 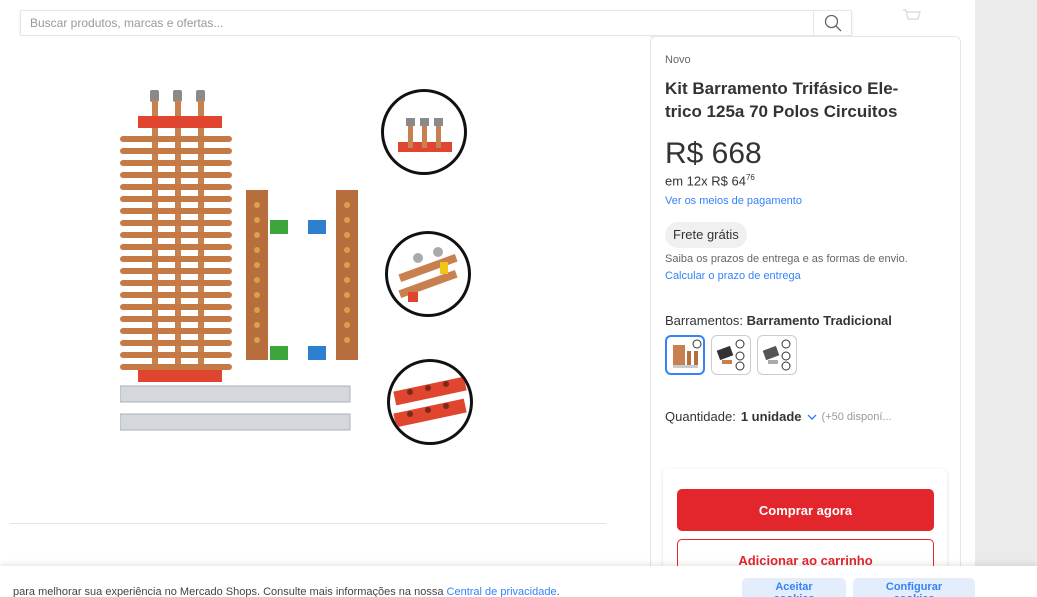 I want to click on installments: em 12x R$ 6476, so click(x=710, y=180).